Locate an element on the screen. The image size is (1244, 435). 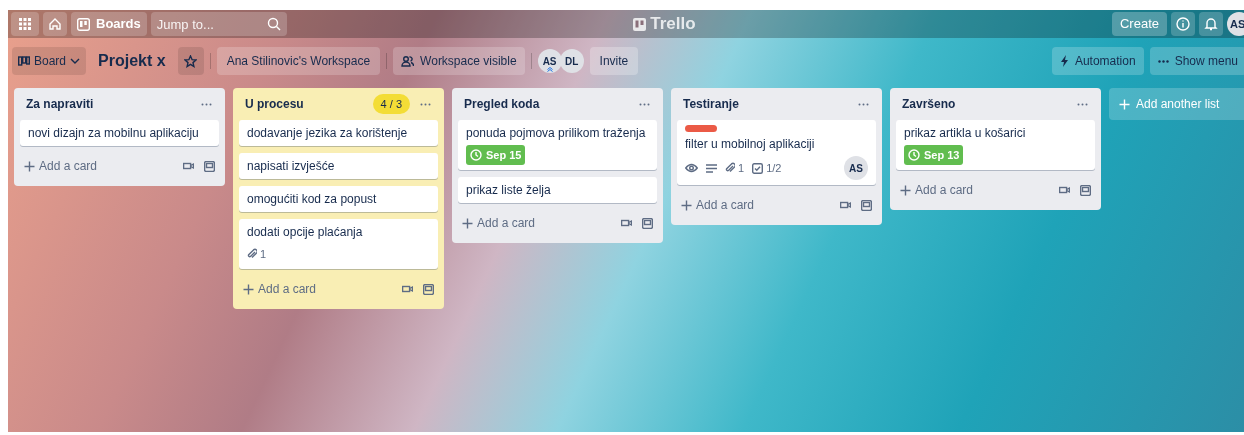
card: prikaz liste želja is located at coordinates (557, 190).